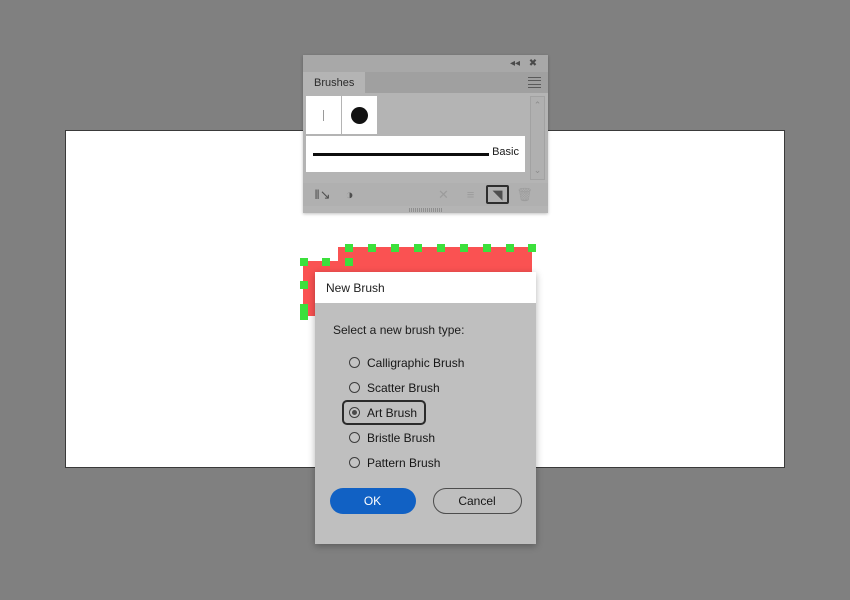  Describe the element at coordinates (401, 437) in the screenshot. I see `radio-option-label: Bristle Brush` at that location.